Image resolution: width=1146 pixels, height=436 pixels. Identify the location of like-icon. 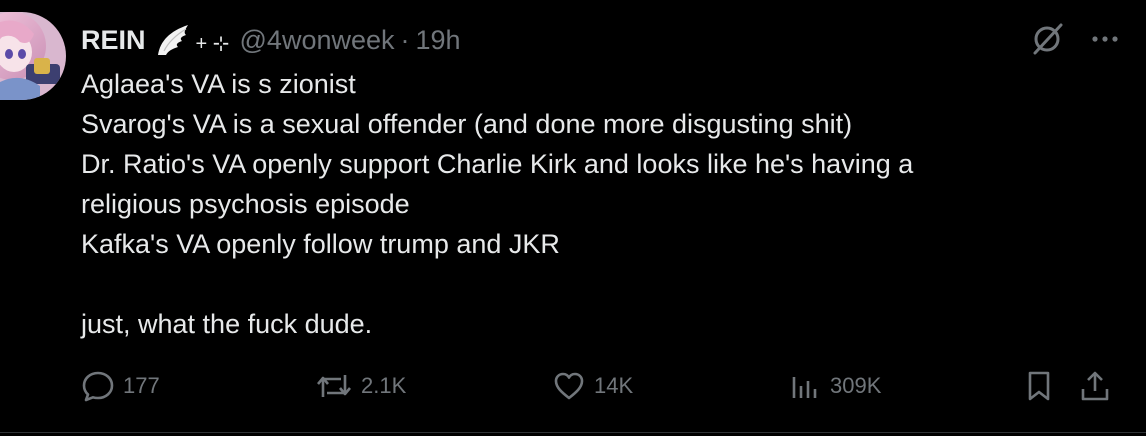
(569, 386).